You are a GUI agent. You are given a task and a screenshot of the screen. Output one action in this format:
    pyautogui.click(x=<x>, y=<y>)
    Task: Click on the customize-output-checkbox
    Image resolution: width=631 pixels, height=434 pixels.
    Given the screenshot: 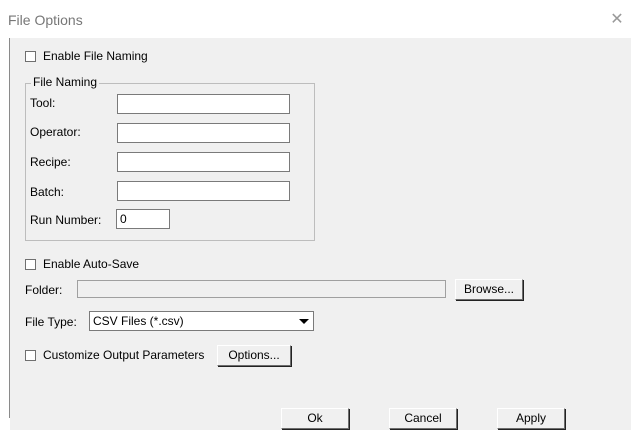 What is the action you would take?
    pyautogui.click(x=30, y=355)
    